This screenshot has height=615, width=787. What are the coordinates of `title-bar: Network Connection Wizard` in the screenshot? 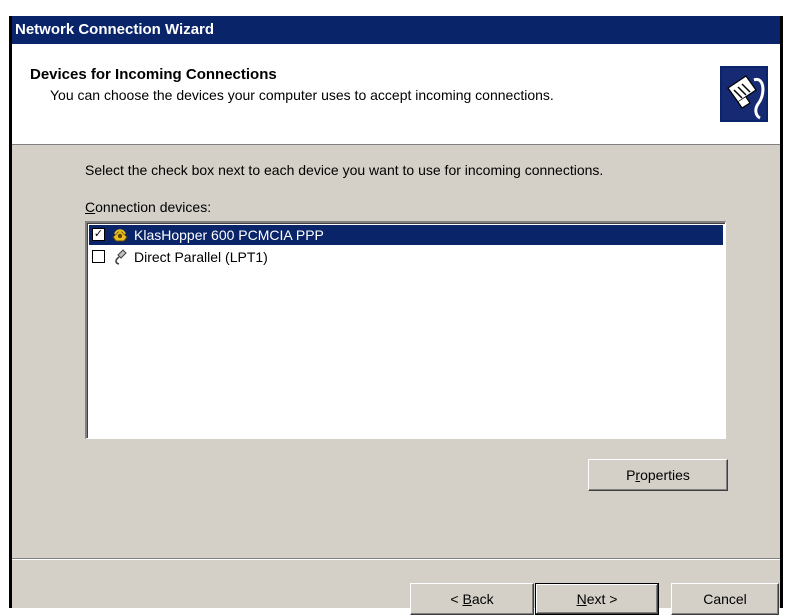 It's located at (396, 30).